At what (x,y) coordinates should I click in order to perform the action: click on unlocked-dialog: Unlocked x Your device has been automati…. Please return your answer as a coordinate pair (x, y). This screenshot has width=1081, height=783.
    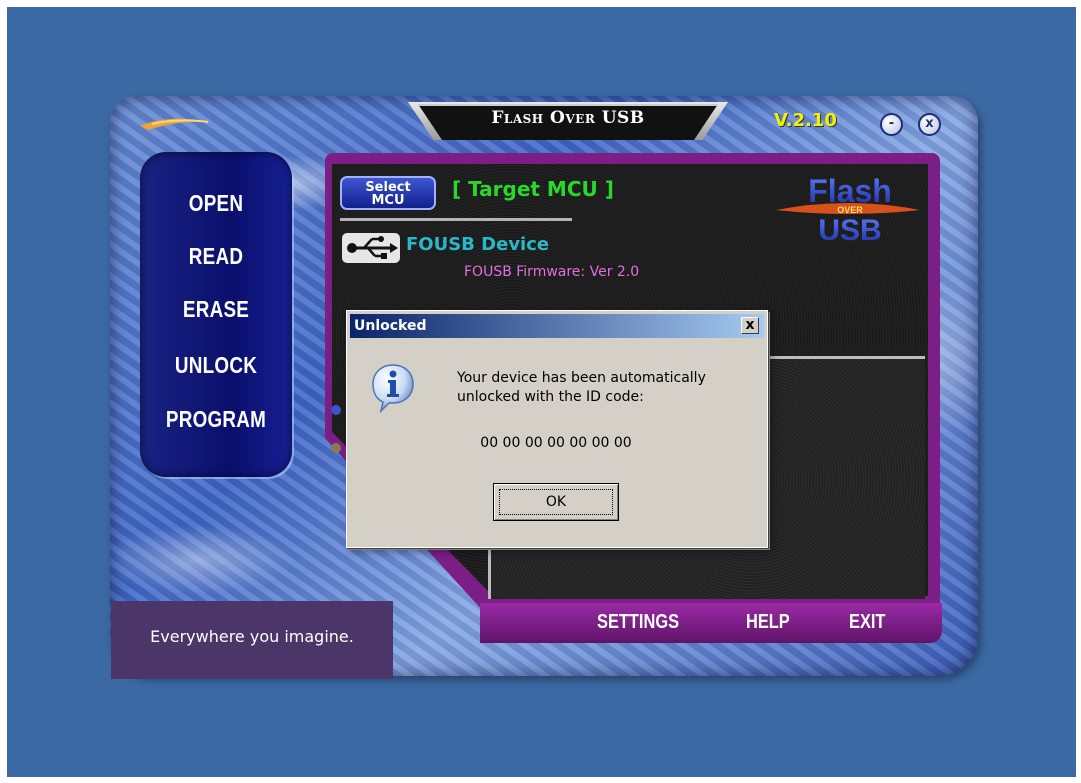
    Looking at the image, I should click on (557, 429).